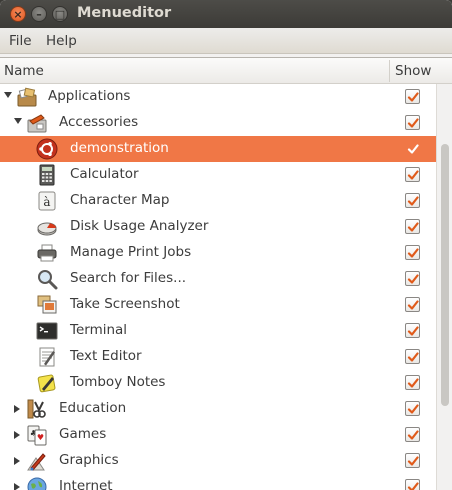 The image size is (452, 490). I want to click on row-label: Applications, so click(89, 96).